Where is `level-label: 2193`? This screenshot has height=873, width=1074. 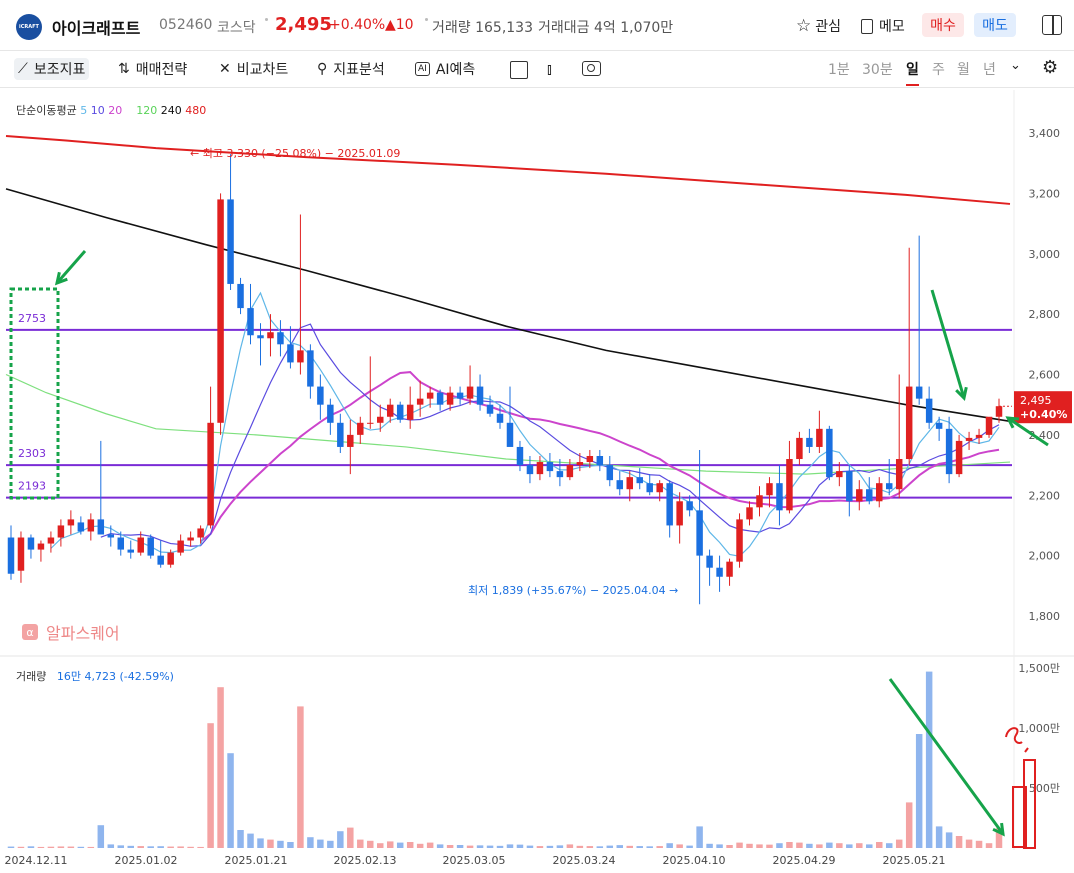 level-label: 2193 is located at coordinates (32, 486).